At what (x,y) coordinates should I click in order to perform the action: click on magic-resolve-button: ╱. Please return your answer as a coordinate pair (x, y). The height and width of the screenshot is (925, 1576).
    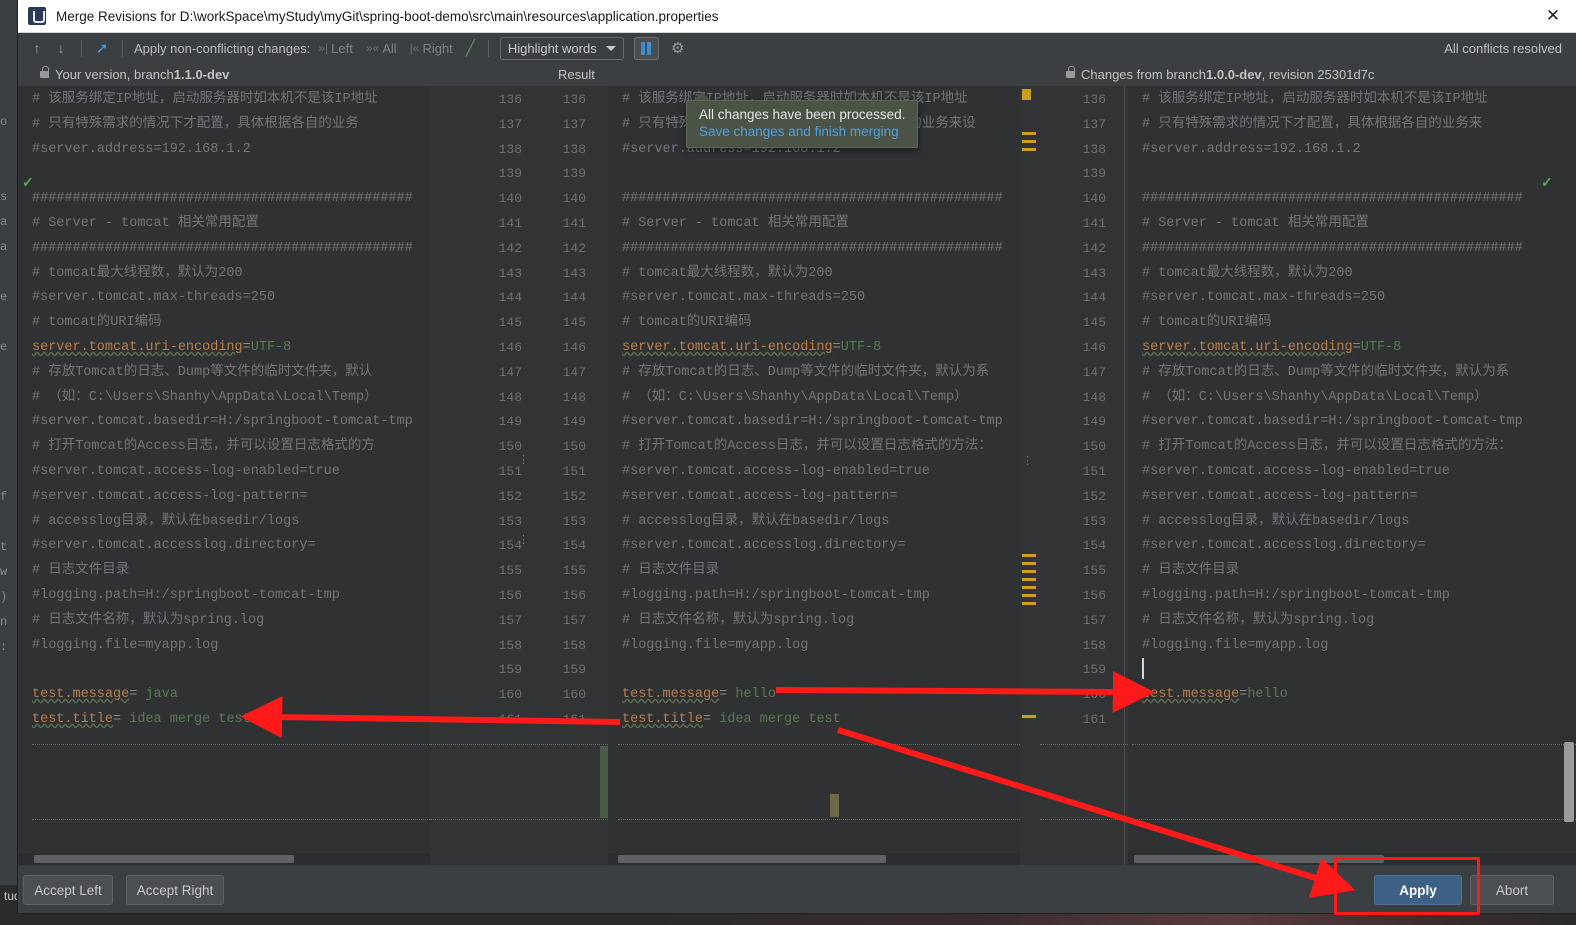
    Looking at the image, I should click on (470, 48).